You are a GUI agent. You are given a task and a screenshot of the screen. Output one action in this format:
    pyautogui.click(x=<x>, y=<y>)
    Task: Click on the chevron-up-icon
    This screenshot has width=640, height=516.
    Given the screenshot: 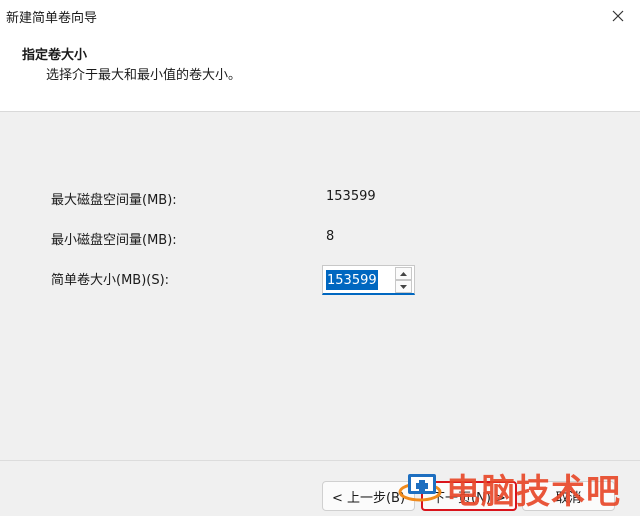 What is the action you would take?
    pyautogui.click(x=403, y=273)
    